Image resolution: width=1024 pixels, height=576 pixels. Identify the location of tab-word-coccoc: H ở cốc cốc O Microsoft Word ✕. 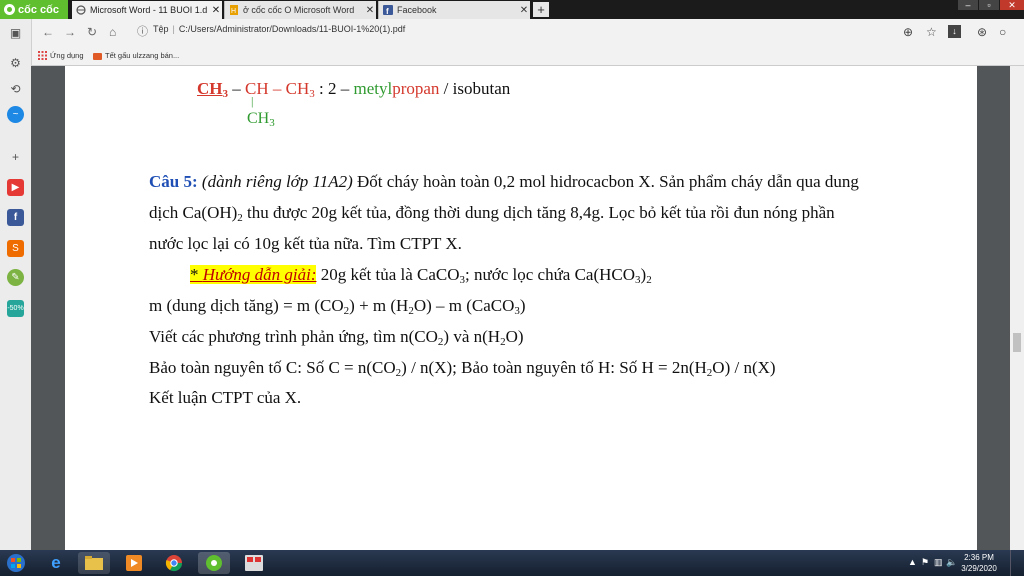
(300, 10).